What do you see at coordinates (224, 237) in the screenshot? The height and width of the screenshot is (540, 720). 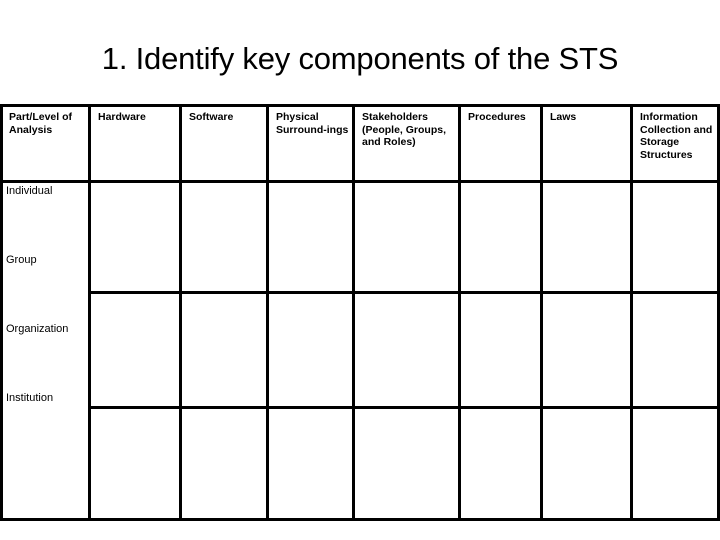 I see `cell-band1-software` at bounding box center [224, 237].